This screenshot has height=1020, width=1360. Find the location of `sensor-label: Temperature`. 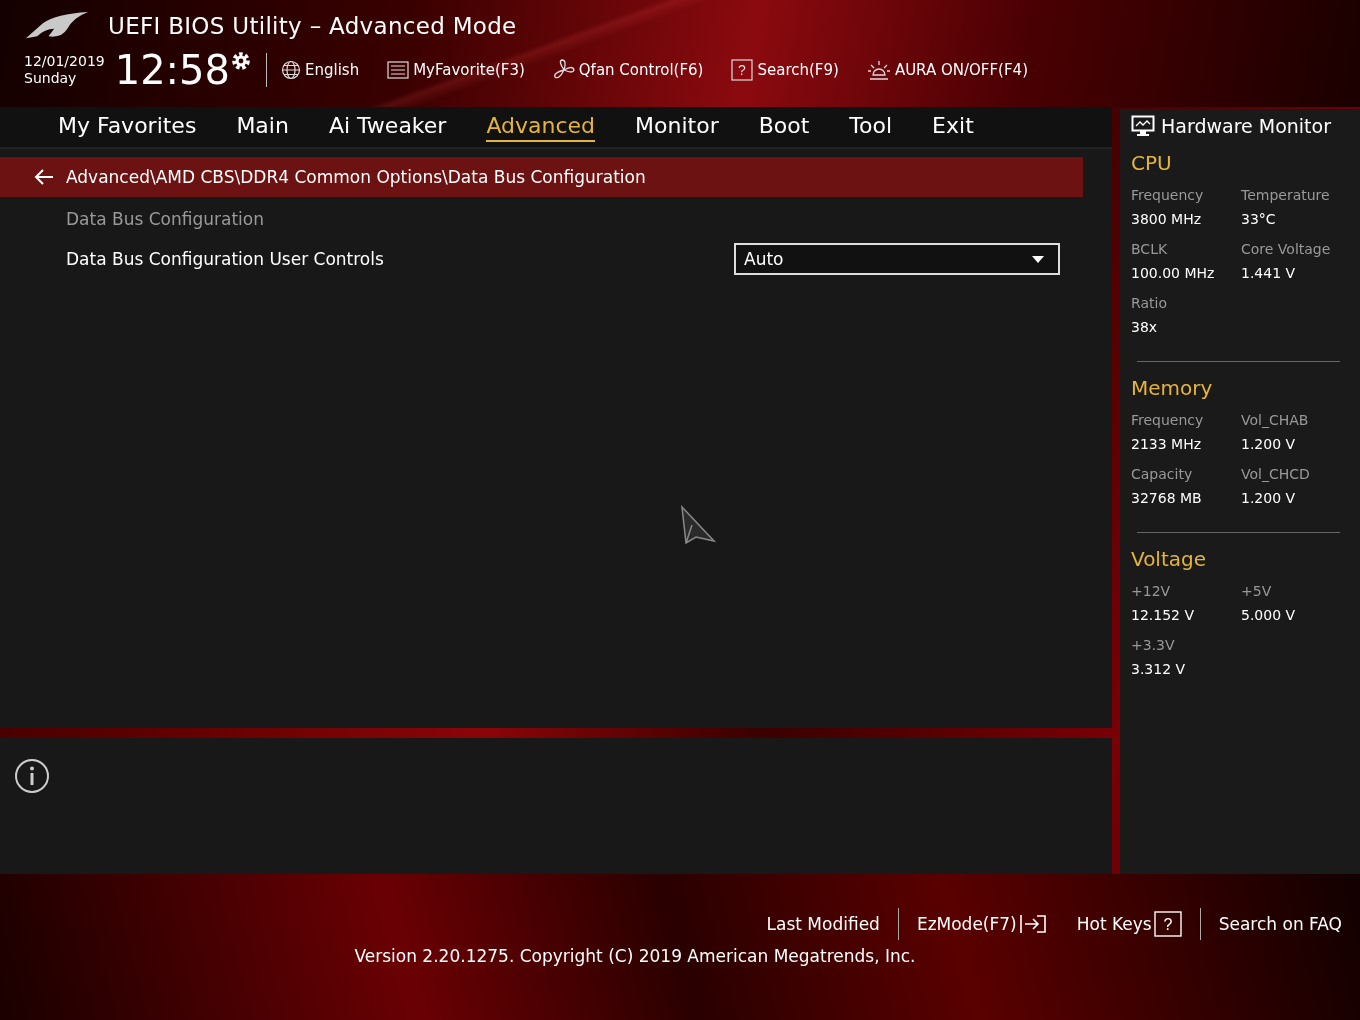

sensor-label: Temperature is located at coordinates (1286, 195).